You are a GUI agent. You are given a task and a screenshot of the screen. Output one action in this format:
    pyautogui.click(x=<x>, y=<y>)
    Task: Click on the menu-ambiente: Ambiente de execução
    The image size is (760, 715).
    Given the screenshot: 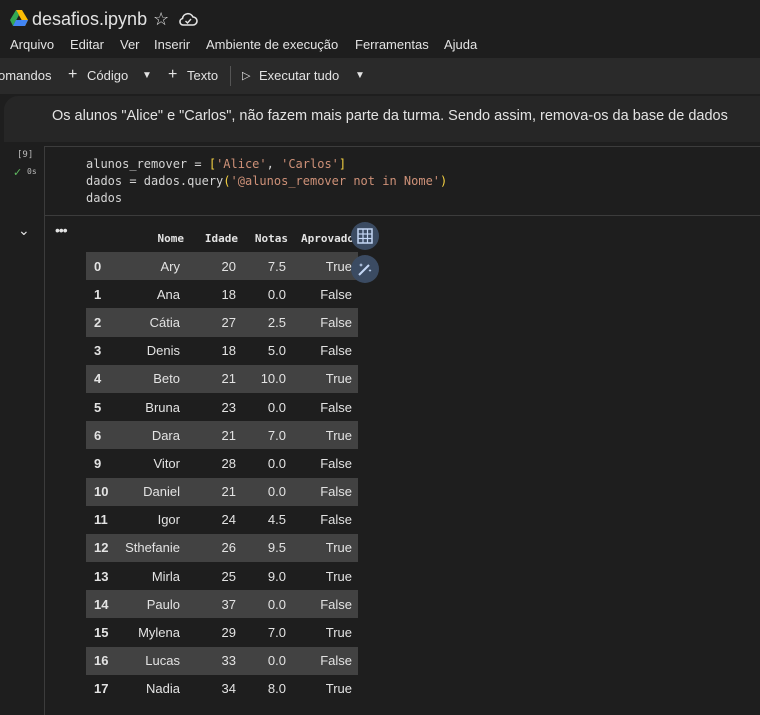 What is the action you would take?
    pyautogui.click(x=272, y=44)
    